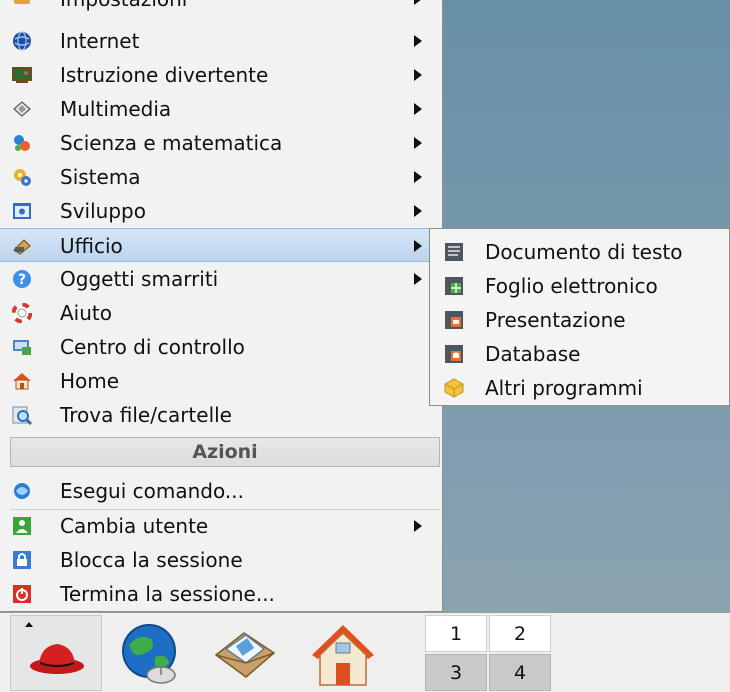  What do you see at coordinates (571, 286) in the screenshot?
I see `submenu-item-label: Foglio elettronico` at bounding box center [571, 286].